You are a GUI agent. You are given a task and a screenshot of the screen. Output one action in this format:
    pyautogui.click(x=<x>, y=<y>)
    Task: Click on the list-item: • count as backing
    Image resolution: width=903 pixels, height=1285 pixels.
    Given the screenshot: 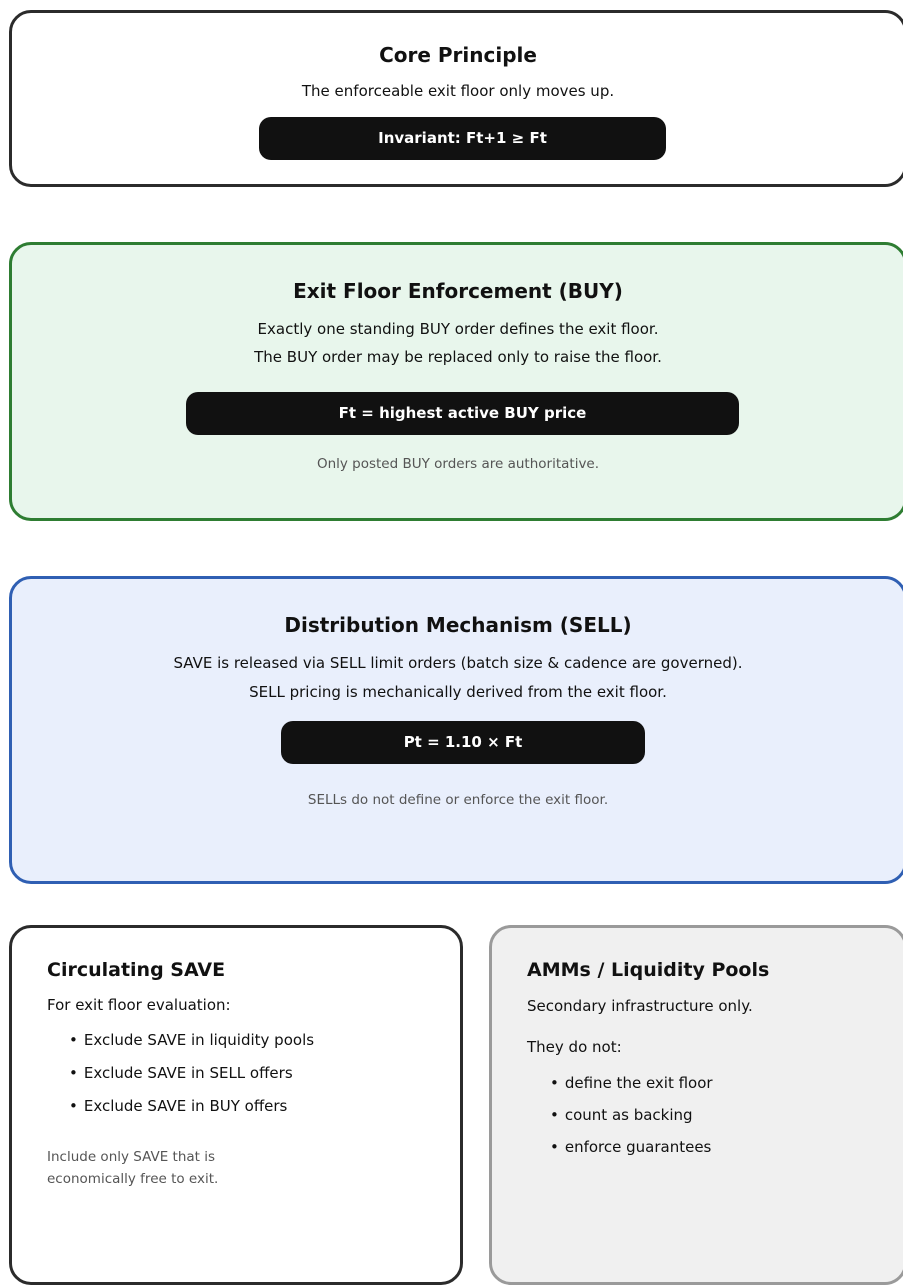 What is the action you would take?
    pyautogui.click(x=631, y=1121)
    